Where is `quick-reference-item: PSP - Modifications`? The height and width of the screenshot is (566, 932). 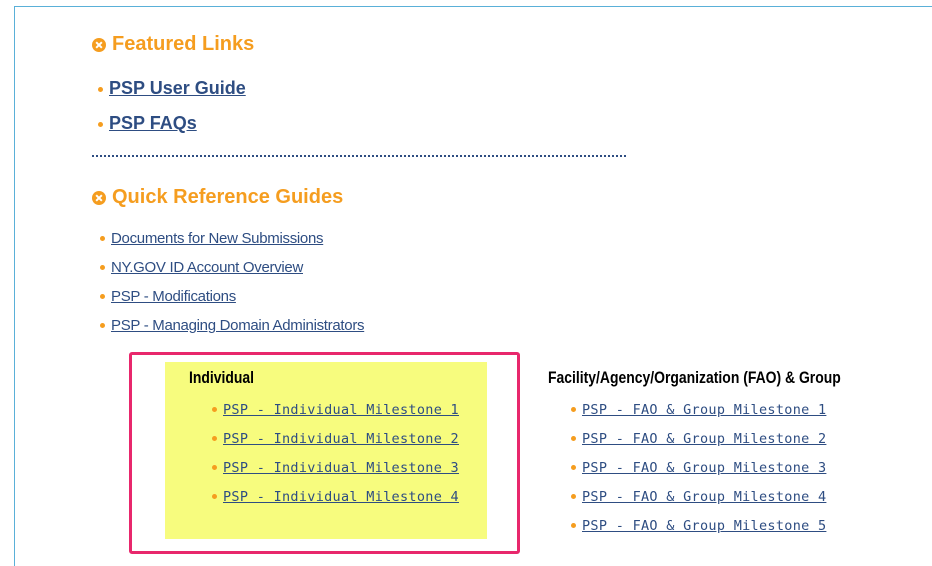
quick-reference-item: PSP - Modifications is located at coordinates (168, 296).